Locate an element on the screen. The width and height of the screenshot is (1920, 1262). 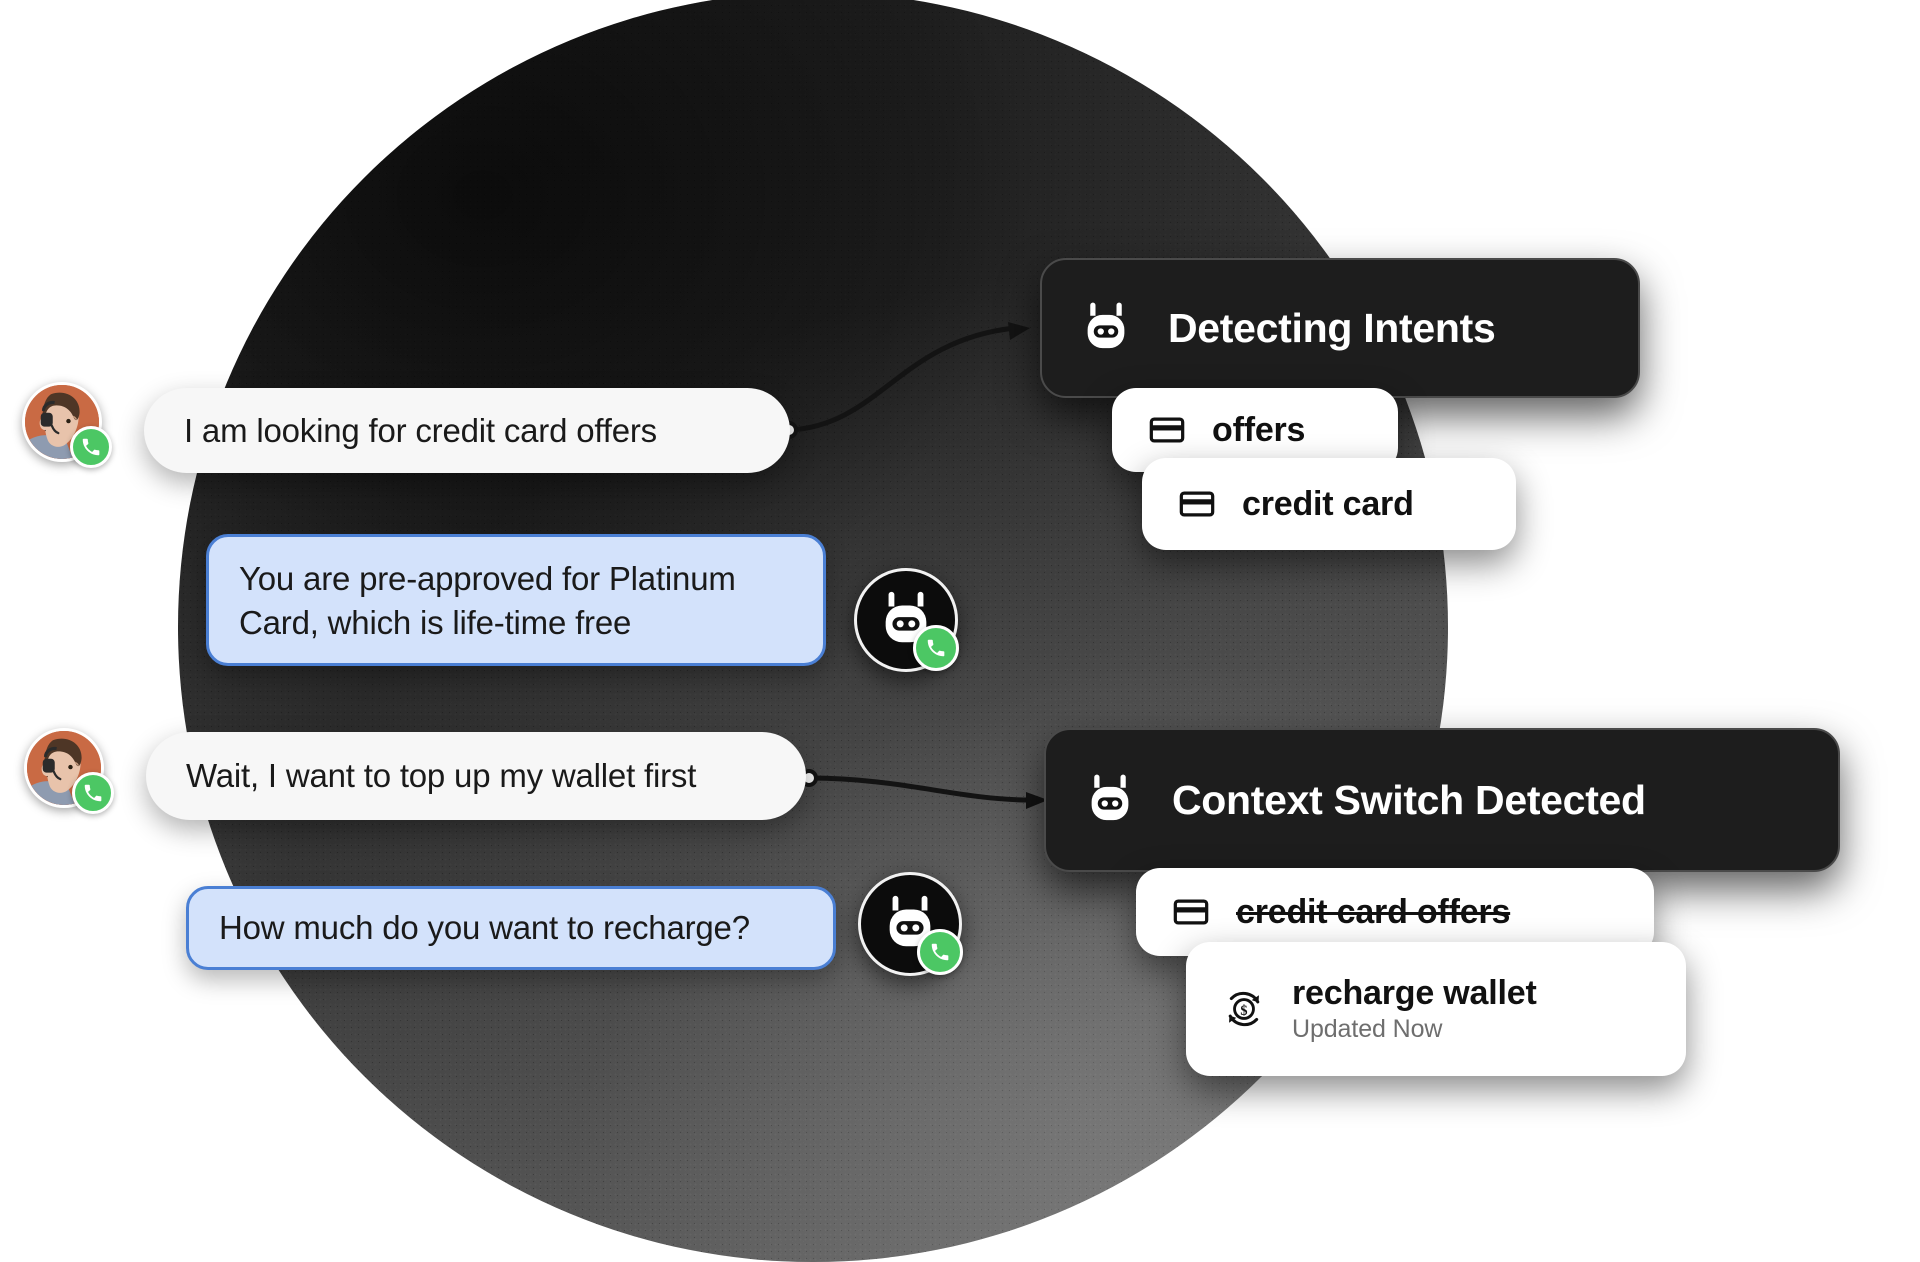
chat-bubble-user-1: I am looking for credit card offers is located at coordinates (467, 430).